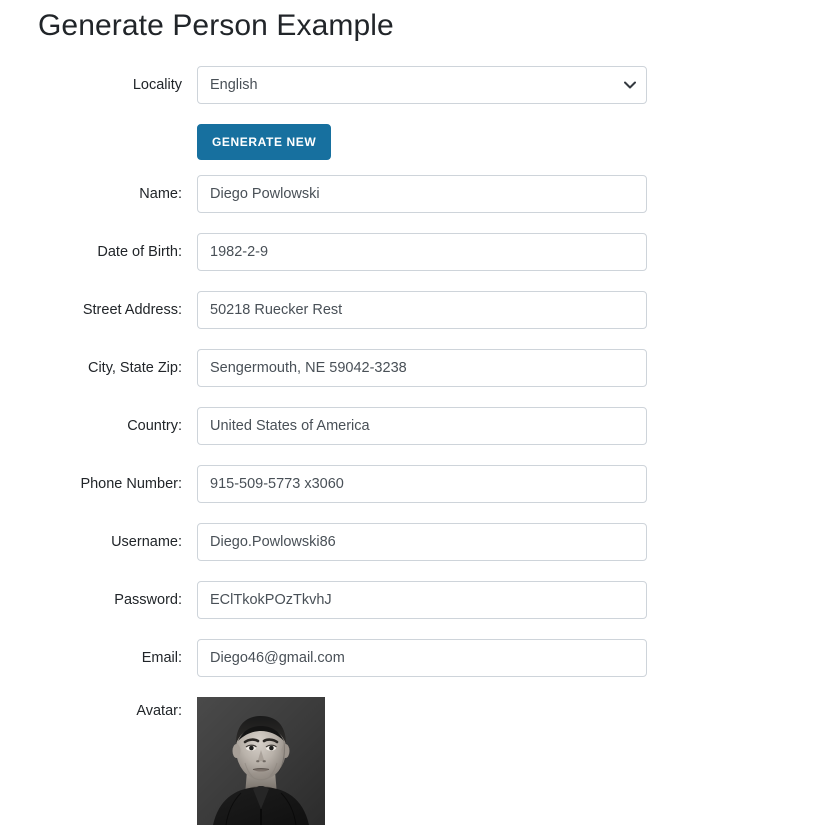 This screenshot has width=831, height=834. What do you see at coordinates (161, 658) in the screenshot?
I see `email-label: Email:` at bounding box center [161, 658].